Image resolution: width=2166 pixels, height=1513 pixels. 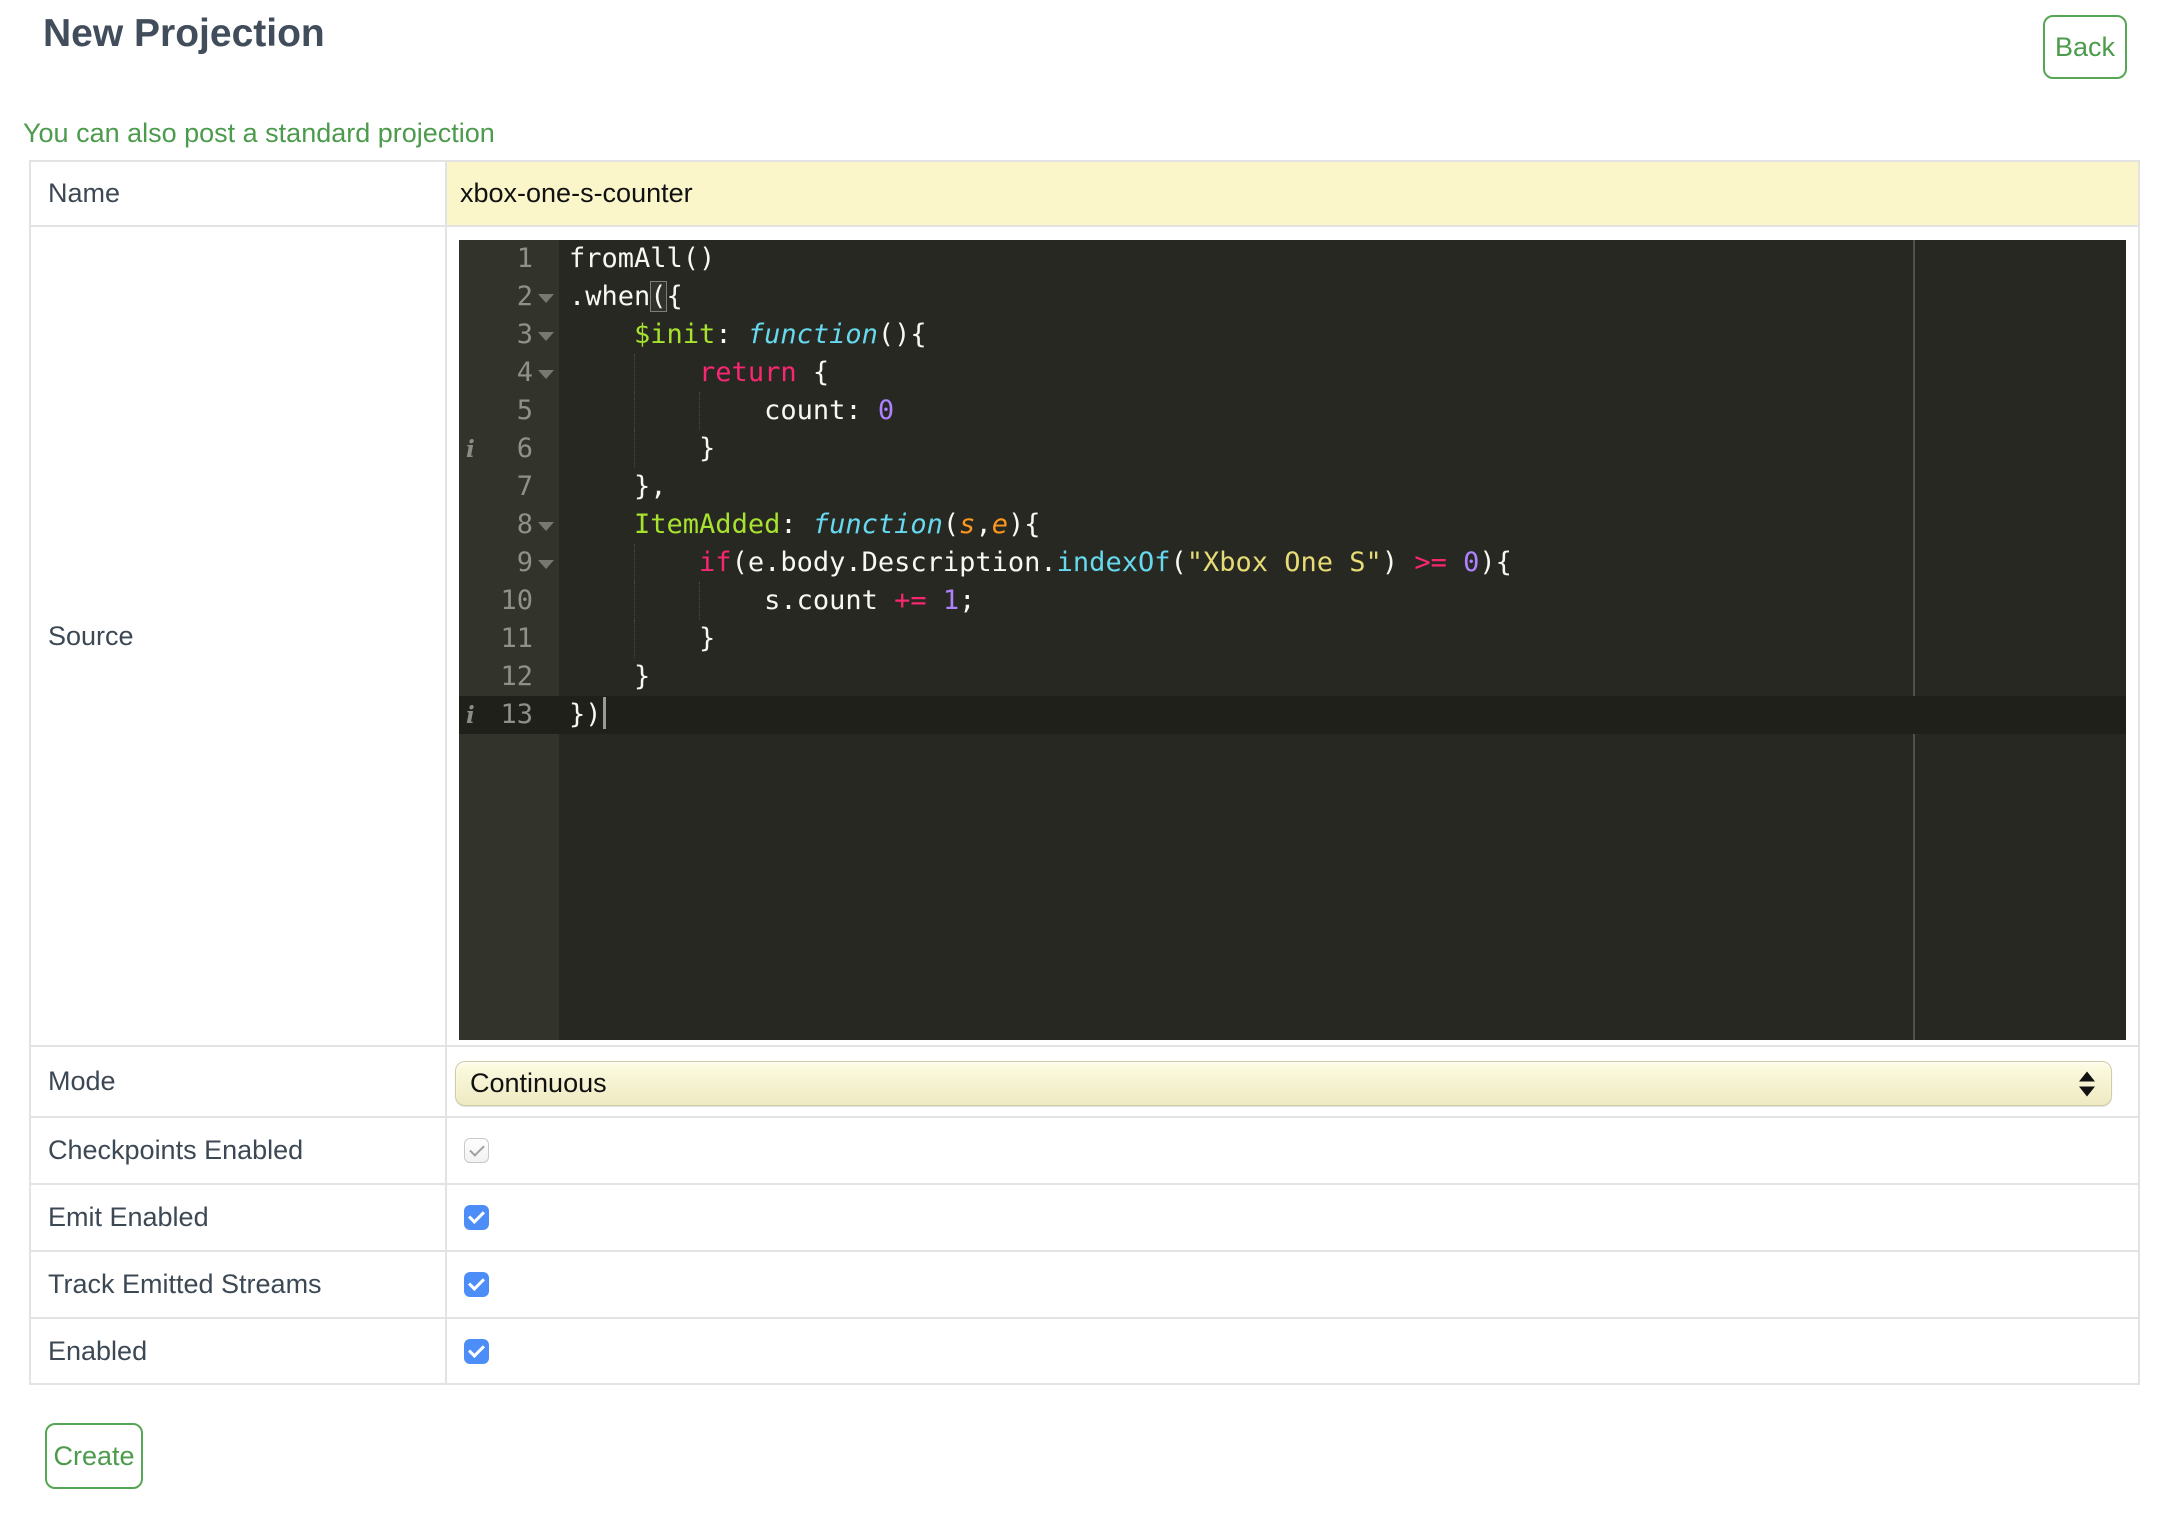 I want to click on back-button: Back, so click(x=2085, y=47).